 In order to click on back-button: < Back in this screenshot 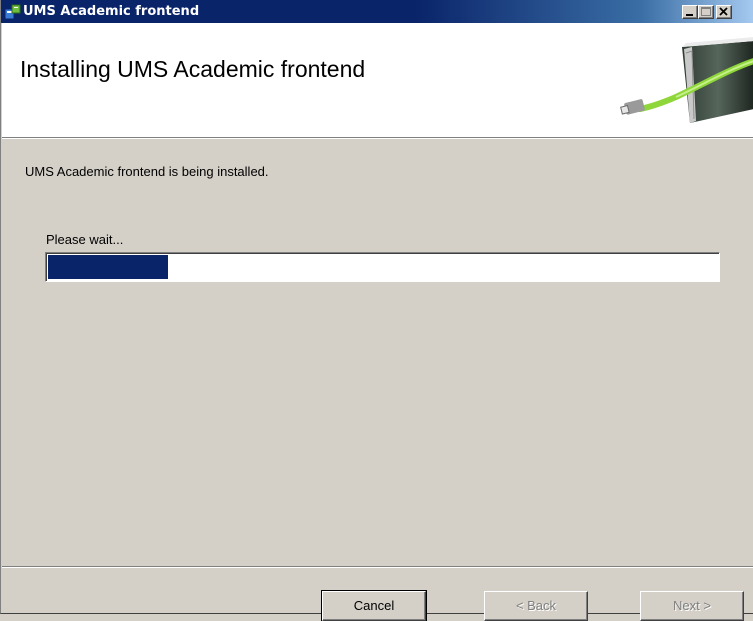, I will do `click(536, 606)`.